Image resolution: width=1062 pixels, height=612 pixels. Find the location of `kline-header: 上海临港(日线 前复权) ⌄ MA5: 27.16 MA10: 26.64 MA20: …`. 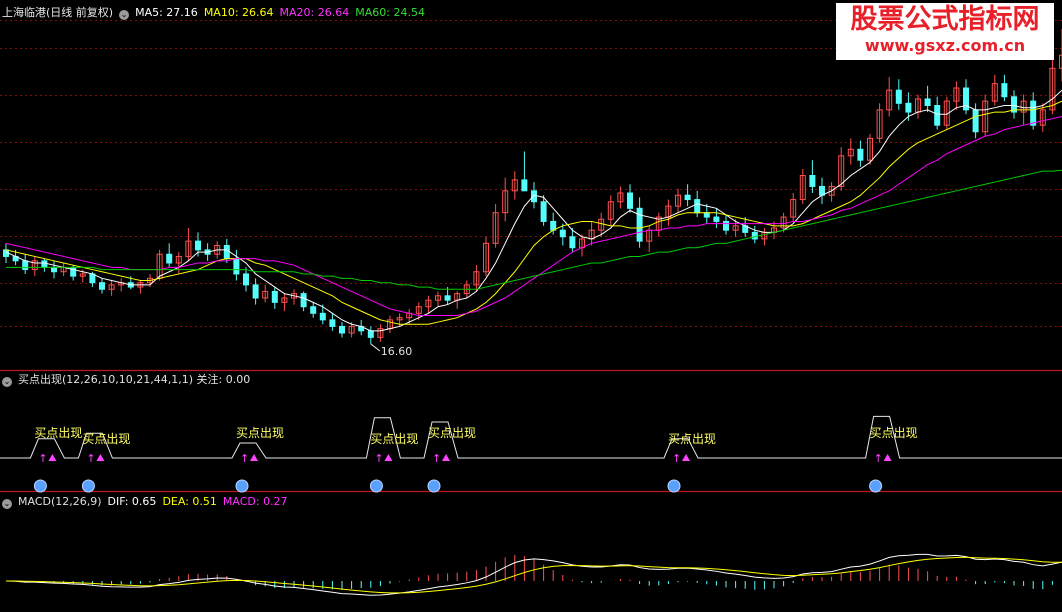

kline-header: 上海临港(日线 前复权) ⌄ MA5: 27.16 MA10: 26.64 MA20: … is located at coordinates (216, 13).